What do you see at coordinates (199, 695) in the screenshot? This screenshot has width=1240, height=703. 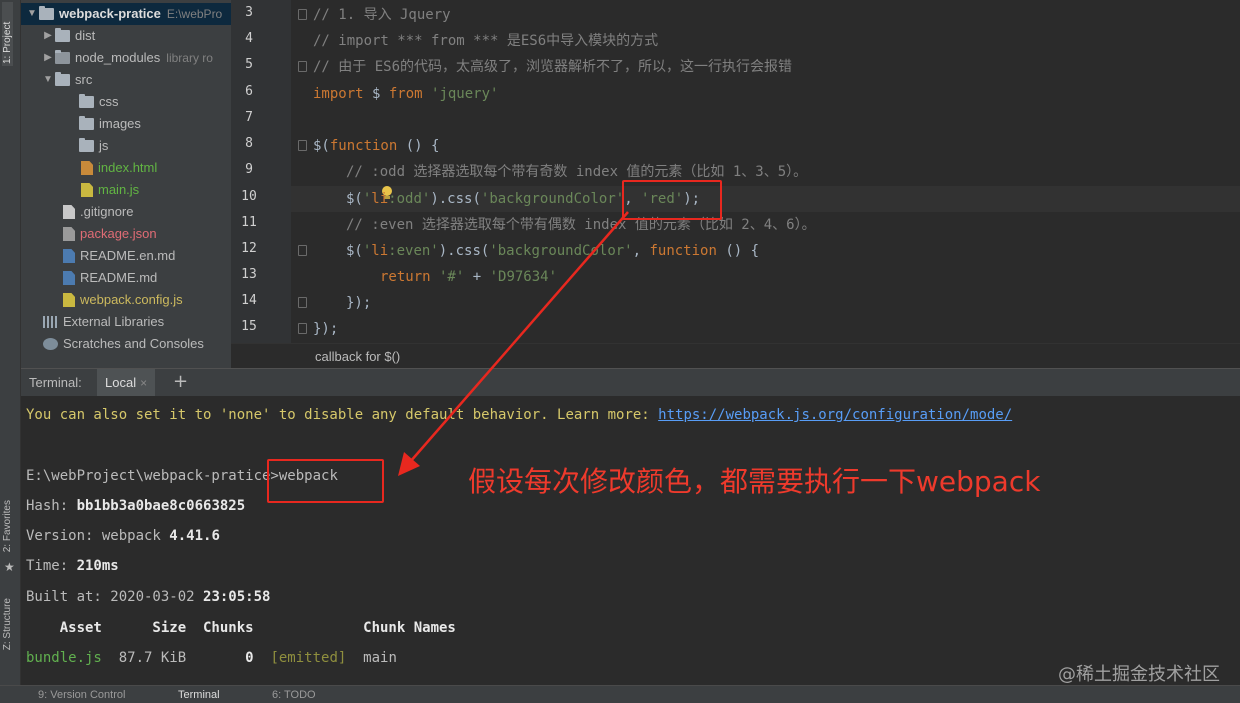 I see `terminal-bottom-tab: Terminal` at bounding box center [199, 695].